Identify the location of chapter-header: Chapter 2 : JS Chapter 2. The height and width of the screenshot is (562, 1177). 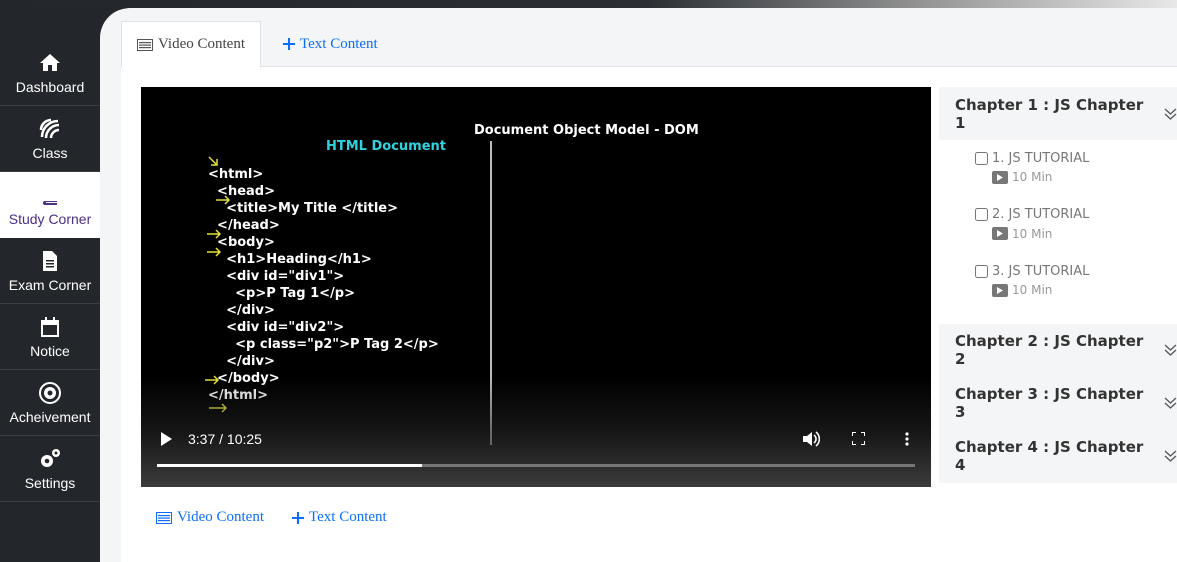
(1058, 350).